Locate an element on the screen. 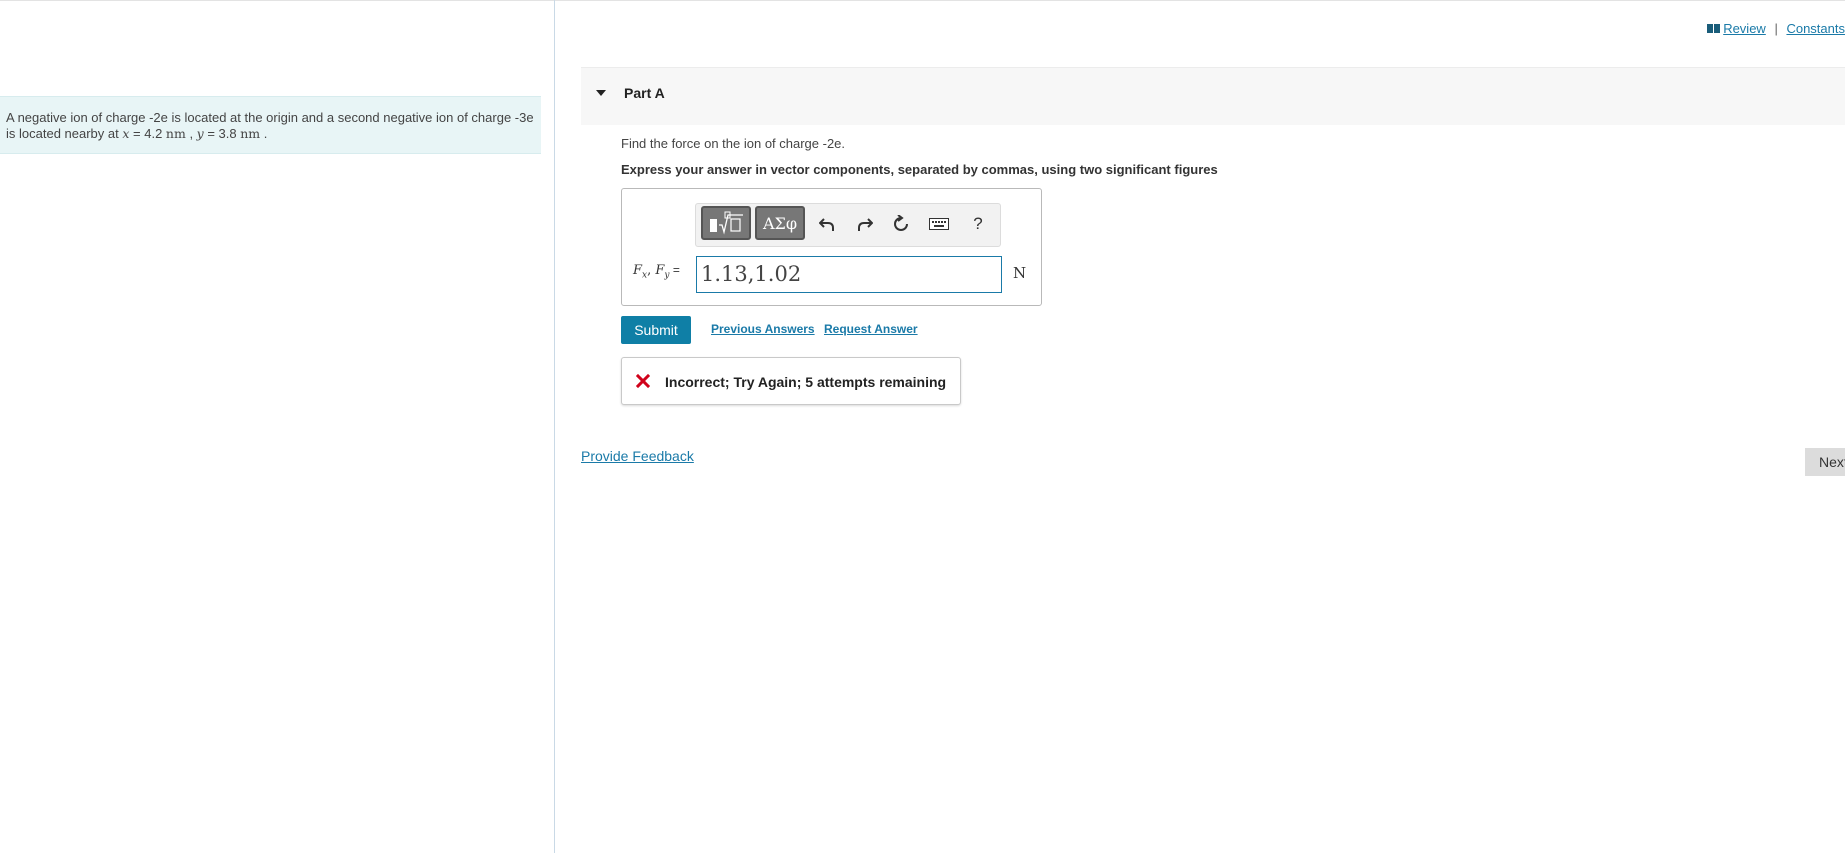 The height and width of the screenshot is (853, 1845). undo-button is located at coordinates (827, 224).